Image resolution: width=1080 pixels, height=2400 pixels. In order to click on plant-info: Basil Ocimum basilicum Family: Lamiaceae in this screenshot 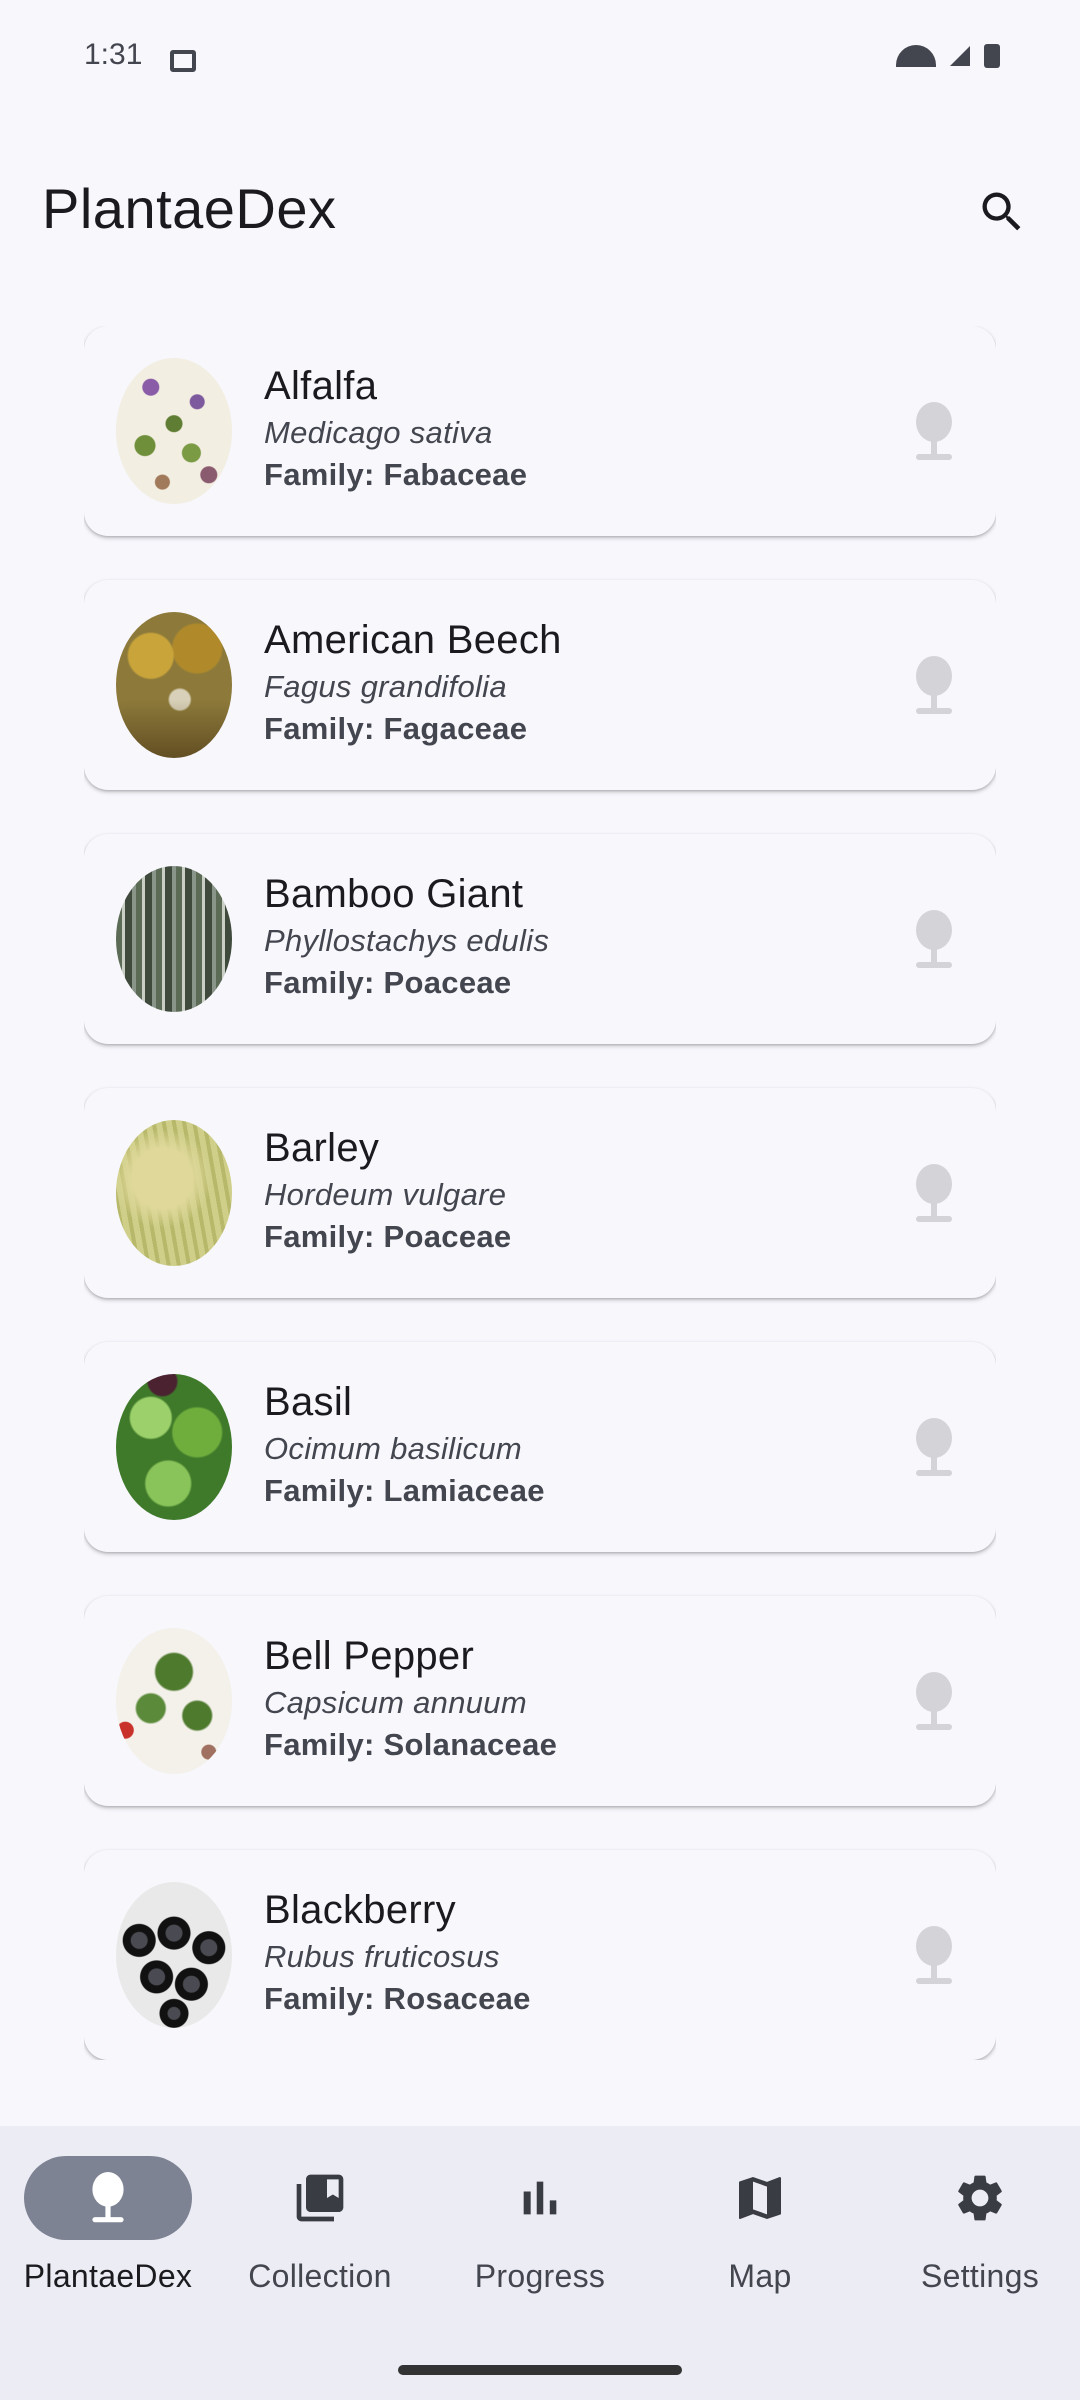, I will do `click(404, 1445)`.